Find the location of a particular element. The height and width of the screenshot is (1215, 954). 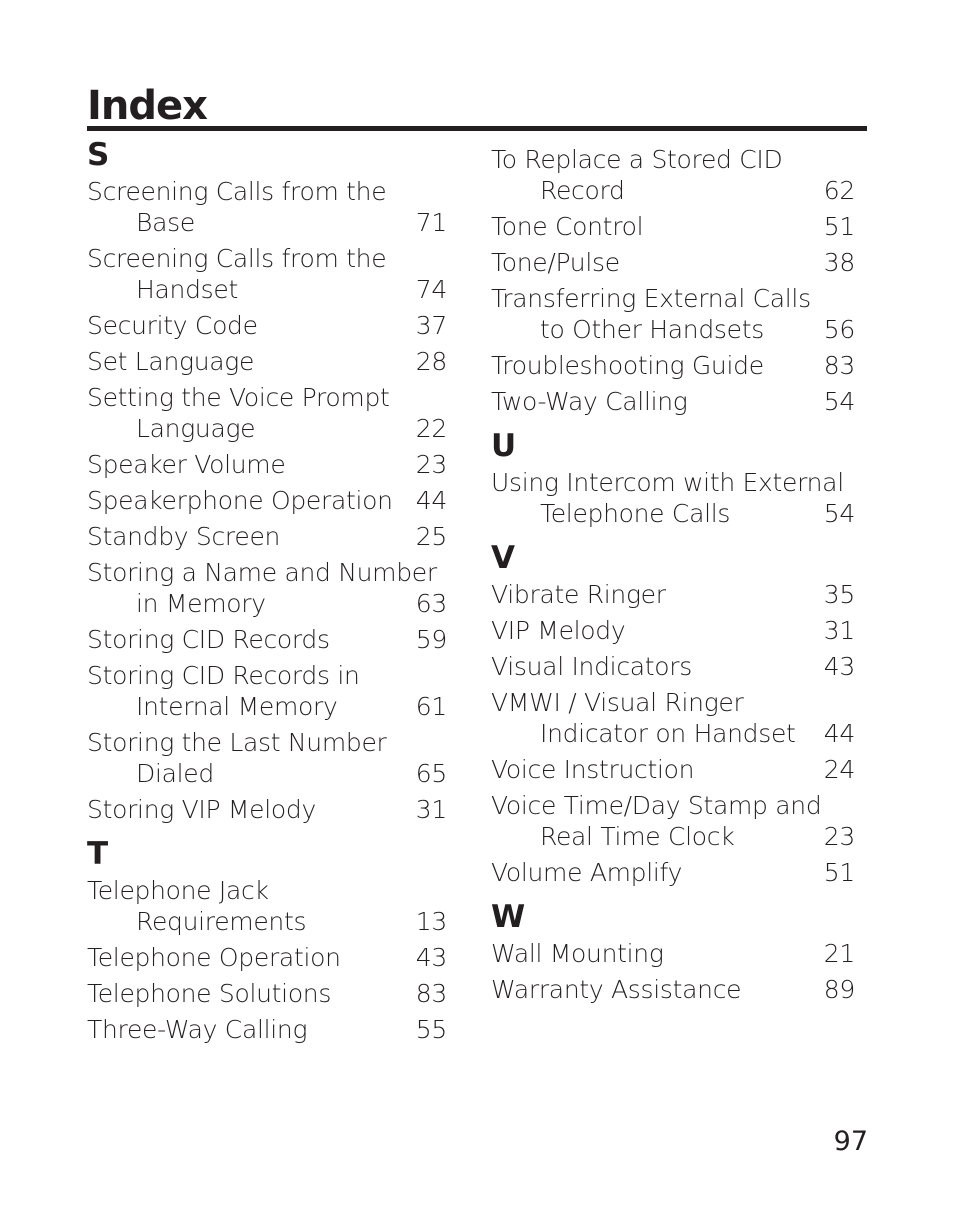

page-title: Index is located at coordinates (147, 106).